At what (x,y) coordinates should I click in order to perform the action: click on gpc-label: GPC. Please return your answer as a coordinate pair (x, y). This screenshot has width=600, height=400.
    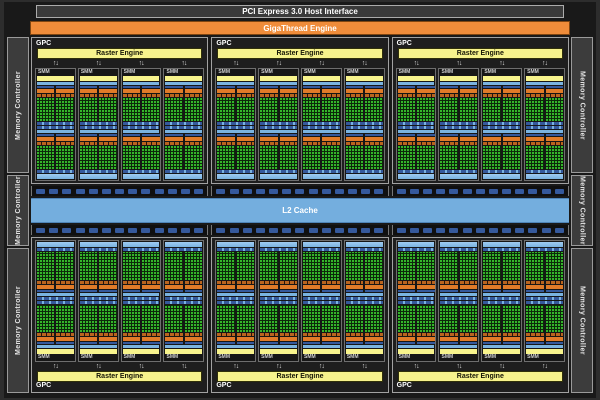
    Looking at the image, I should click on (224, 385).